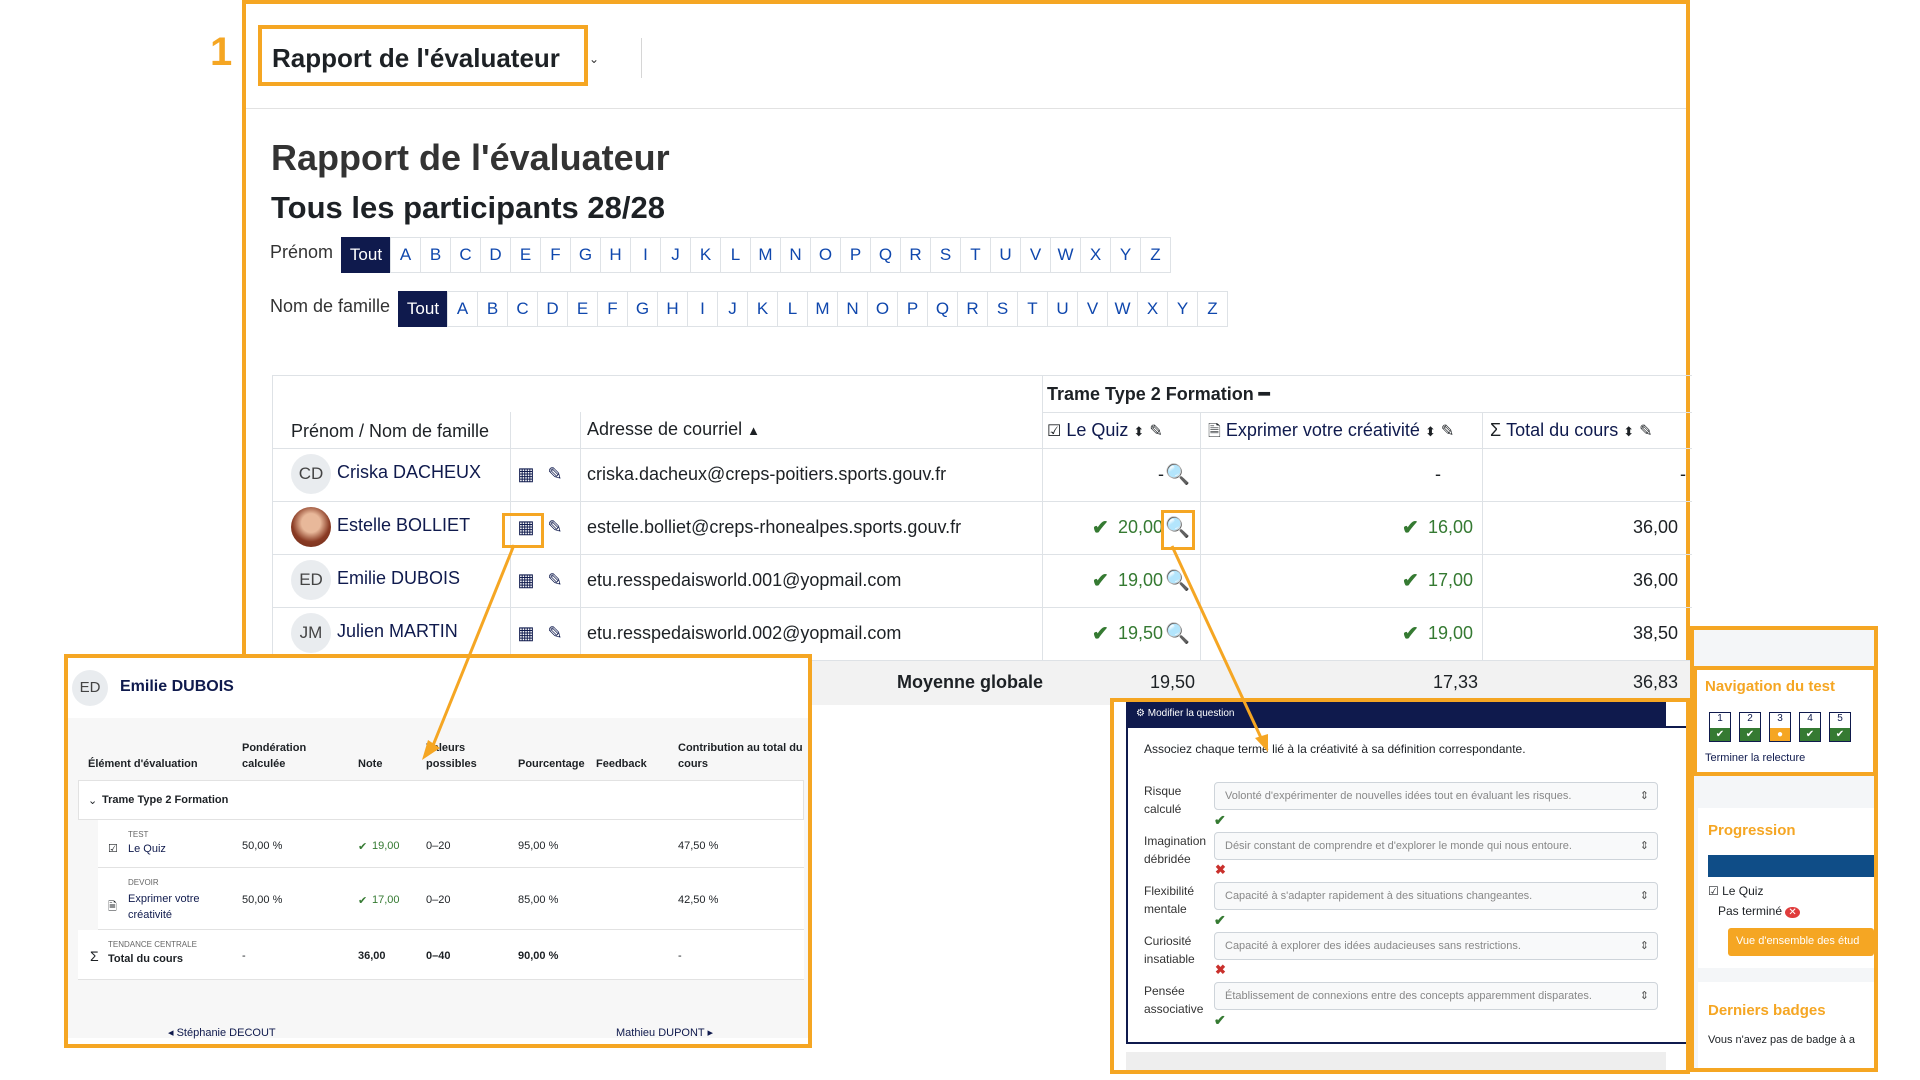 Image resolution: width=1920 pixels, height=1080 pixels. Describe the element at coordinates (753, 430) in the screenshot. I see `sort-ascending-icon: ▲` at that location.